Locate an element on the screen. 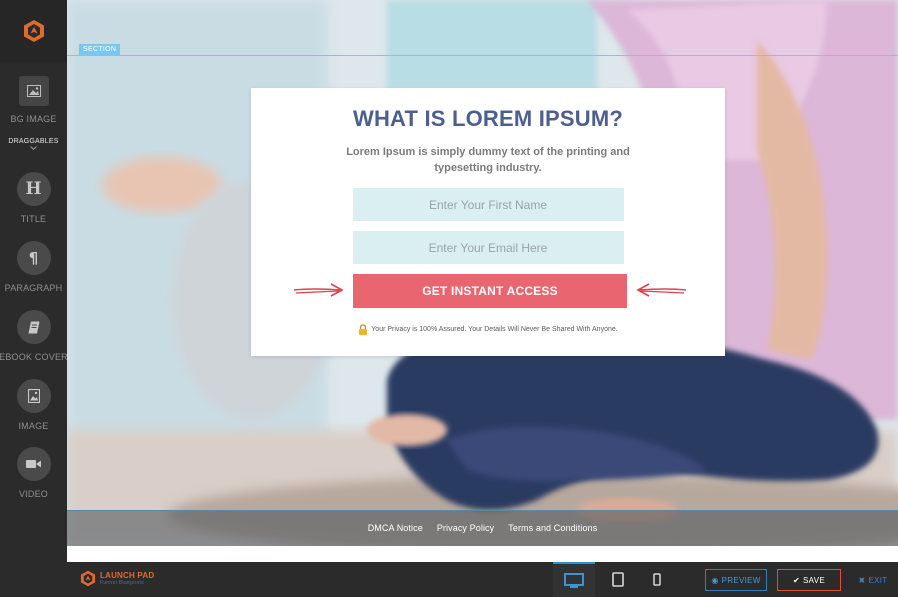  desktop-icon is located at coordinates (574, 580).